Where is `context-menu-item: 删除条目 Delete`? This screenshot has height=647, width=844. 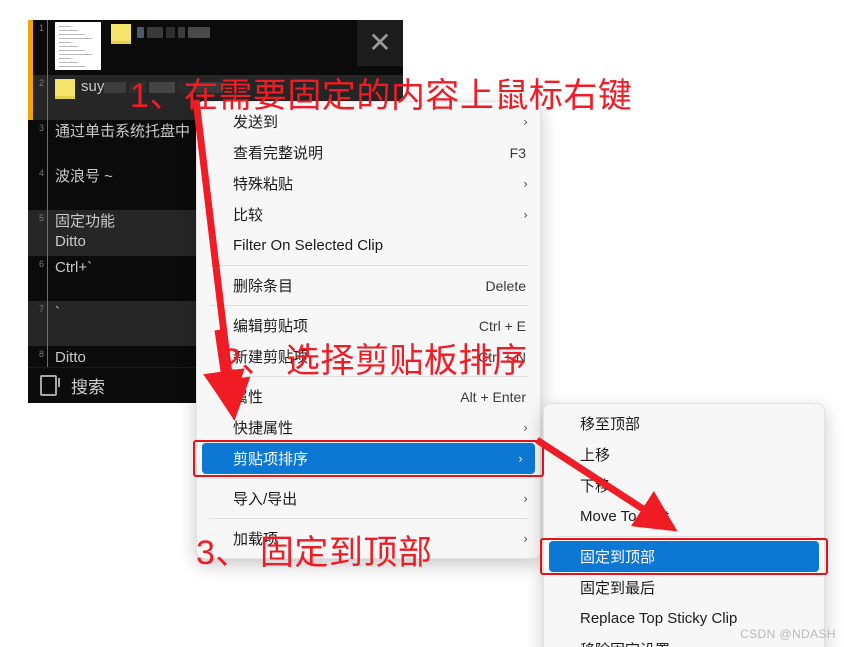 context-menu-item: 删除条目 Delete is located at coordinates (368, 285).